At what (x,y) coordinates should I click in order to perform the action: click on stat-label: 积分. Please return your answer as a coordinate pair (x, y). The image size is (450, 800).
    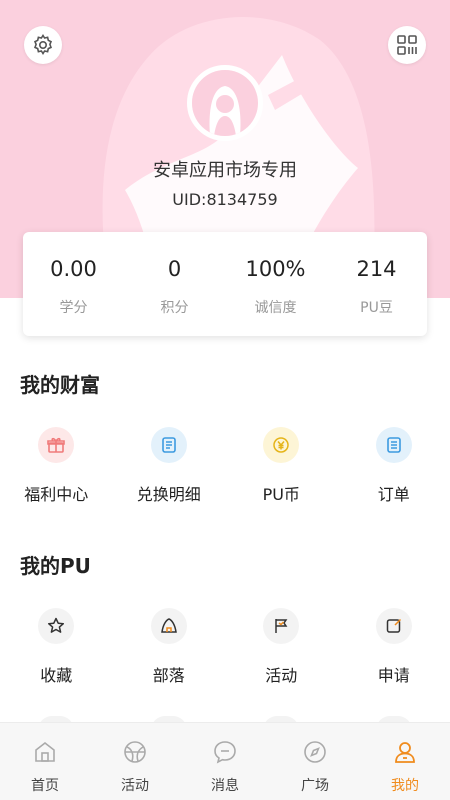
    Looking at the image, I should click on (174, 308).